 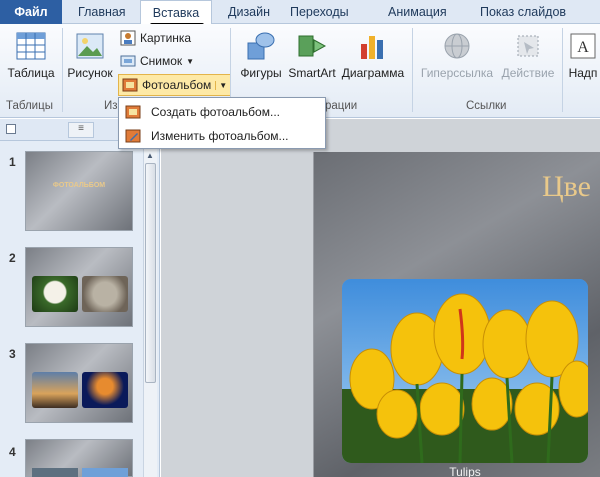 What do you see at coordinates (372, 47) in the screenshot?
I see `chart-icon` at bounding box center [372, 47].